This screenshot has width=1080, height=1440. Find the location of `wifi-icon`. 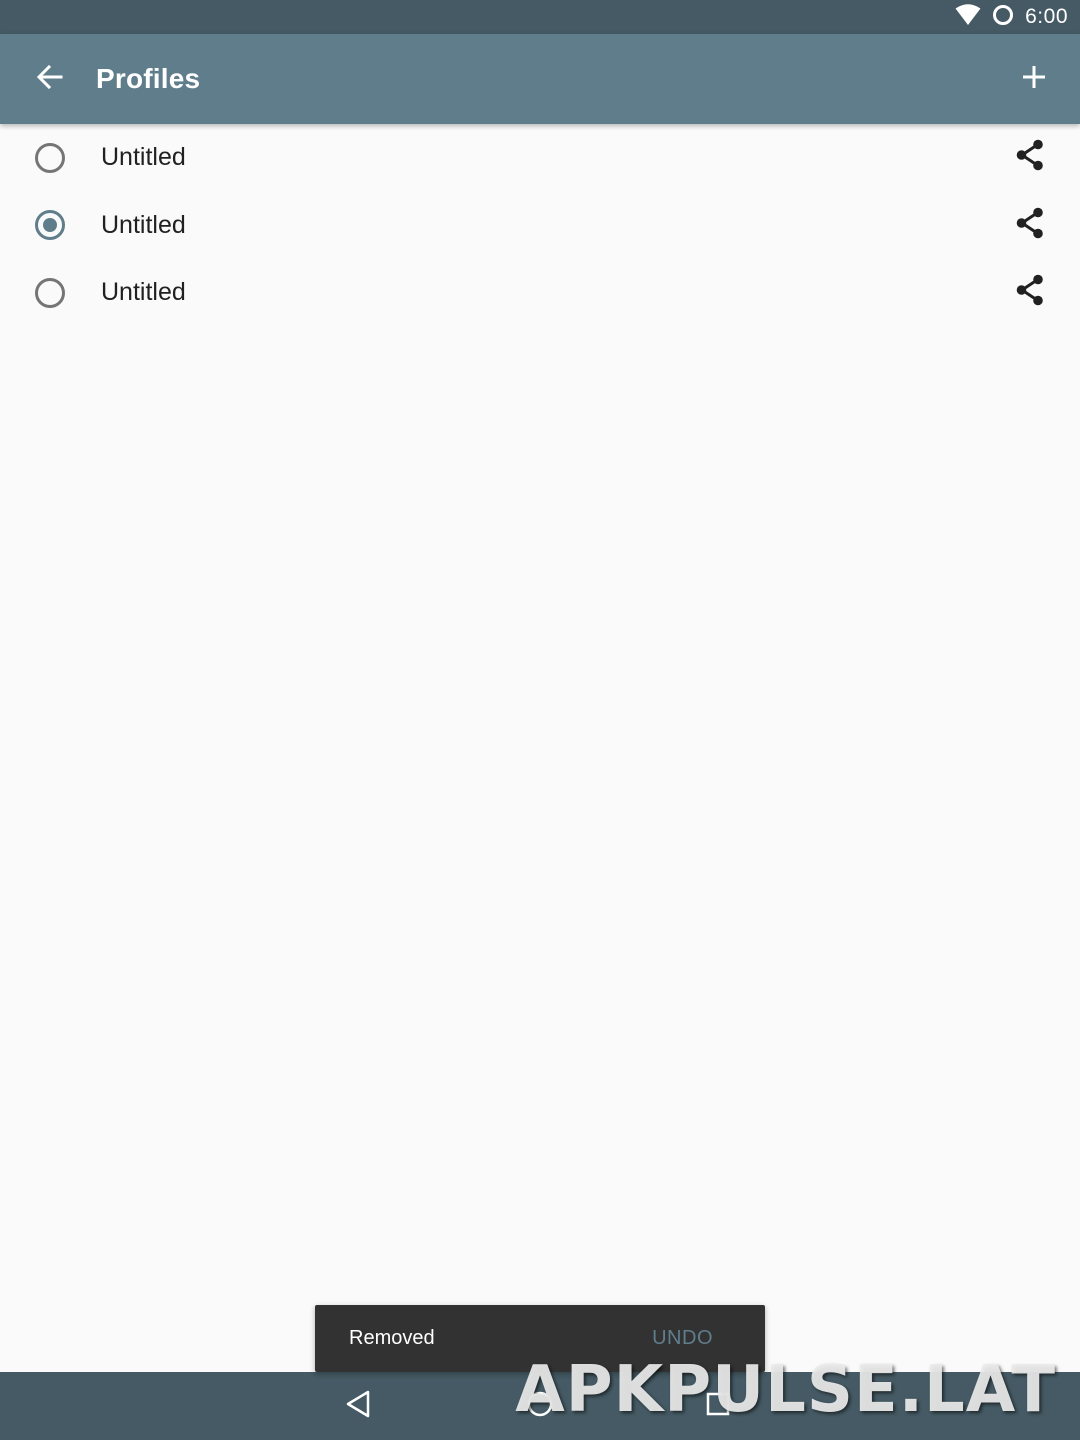

wifi-icon is located at coordinates (968, 17).